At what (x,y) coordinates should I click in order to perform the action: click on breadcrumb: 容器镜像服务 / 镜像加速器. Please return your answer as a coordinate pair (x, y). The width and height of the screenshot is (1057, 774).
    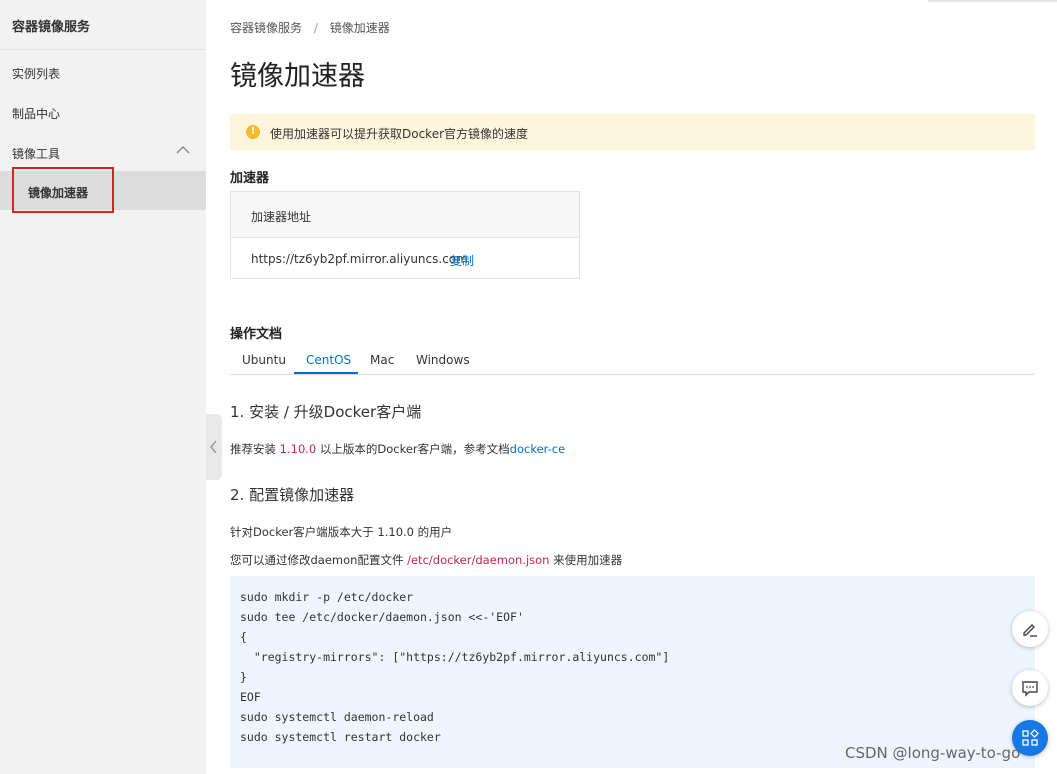
    Looking at the image, I should click on (310, 27).